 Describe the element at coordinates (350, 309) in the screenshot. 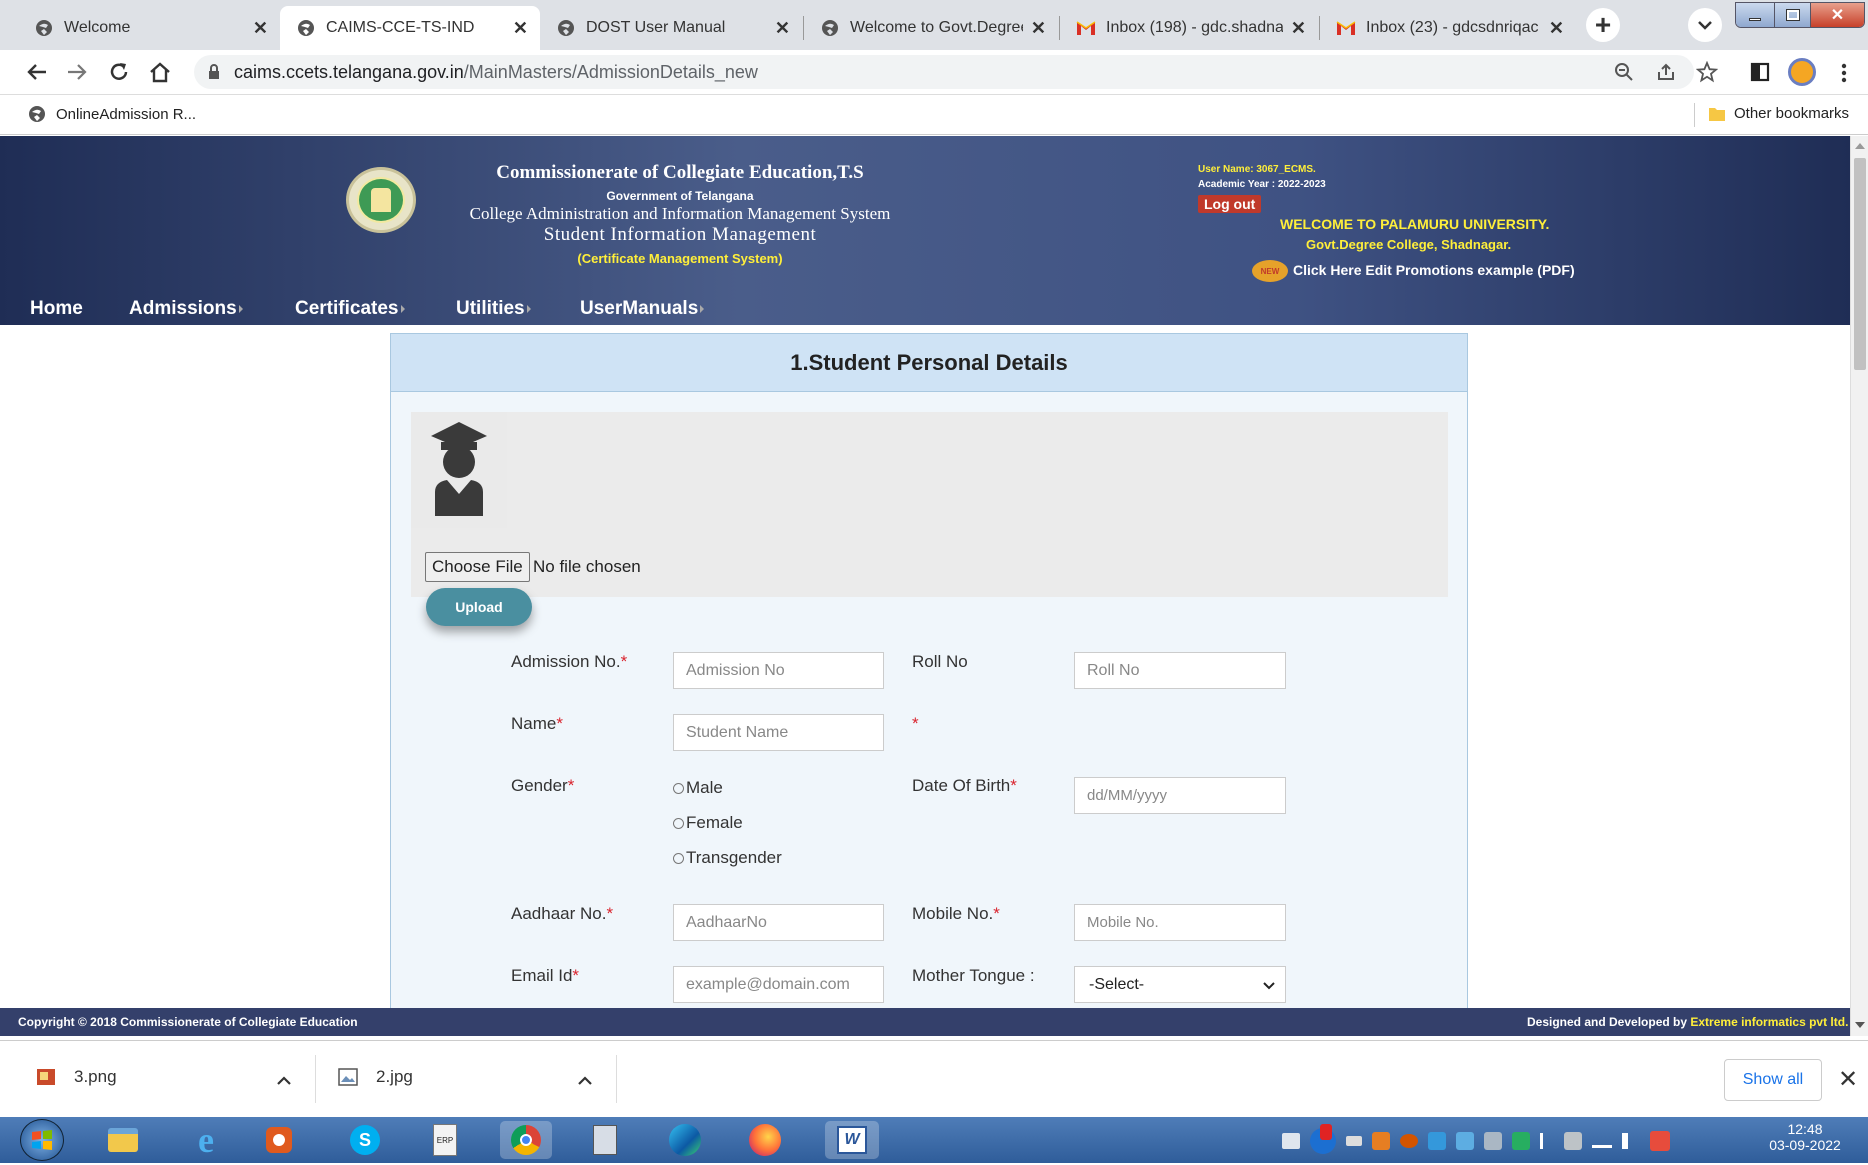

I see `nav-certificates: Certificates` at that location.